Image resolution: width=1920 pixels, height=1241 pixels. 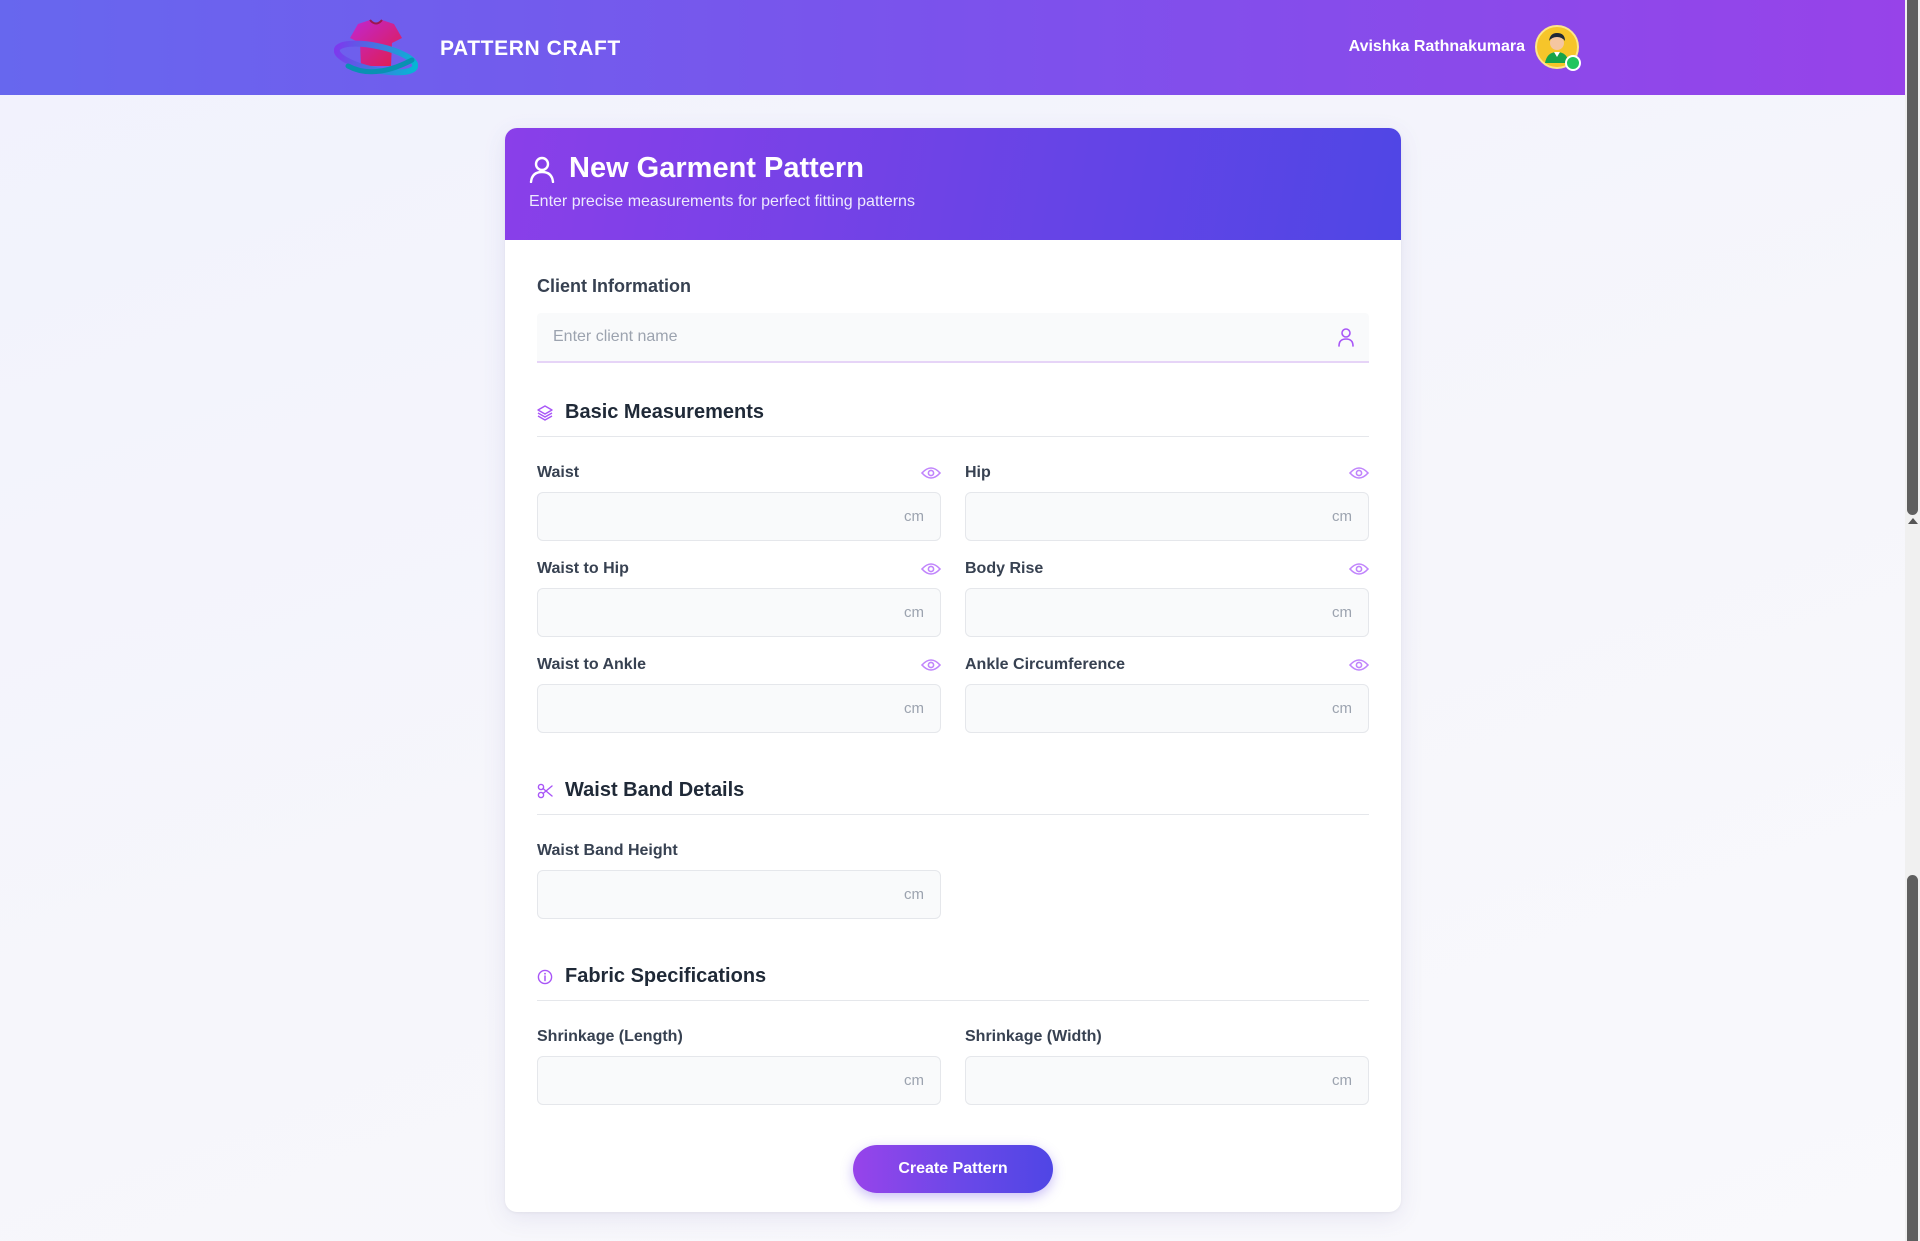 I want to click on waist-to-ankle-input, so click(x=739, y=708).